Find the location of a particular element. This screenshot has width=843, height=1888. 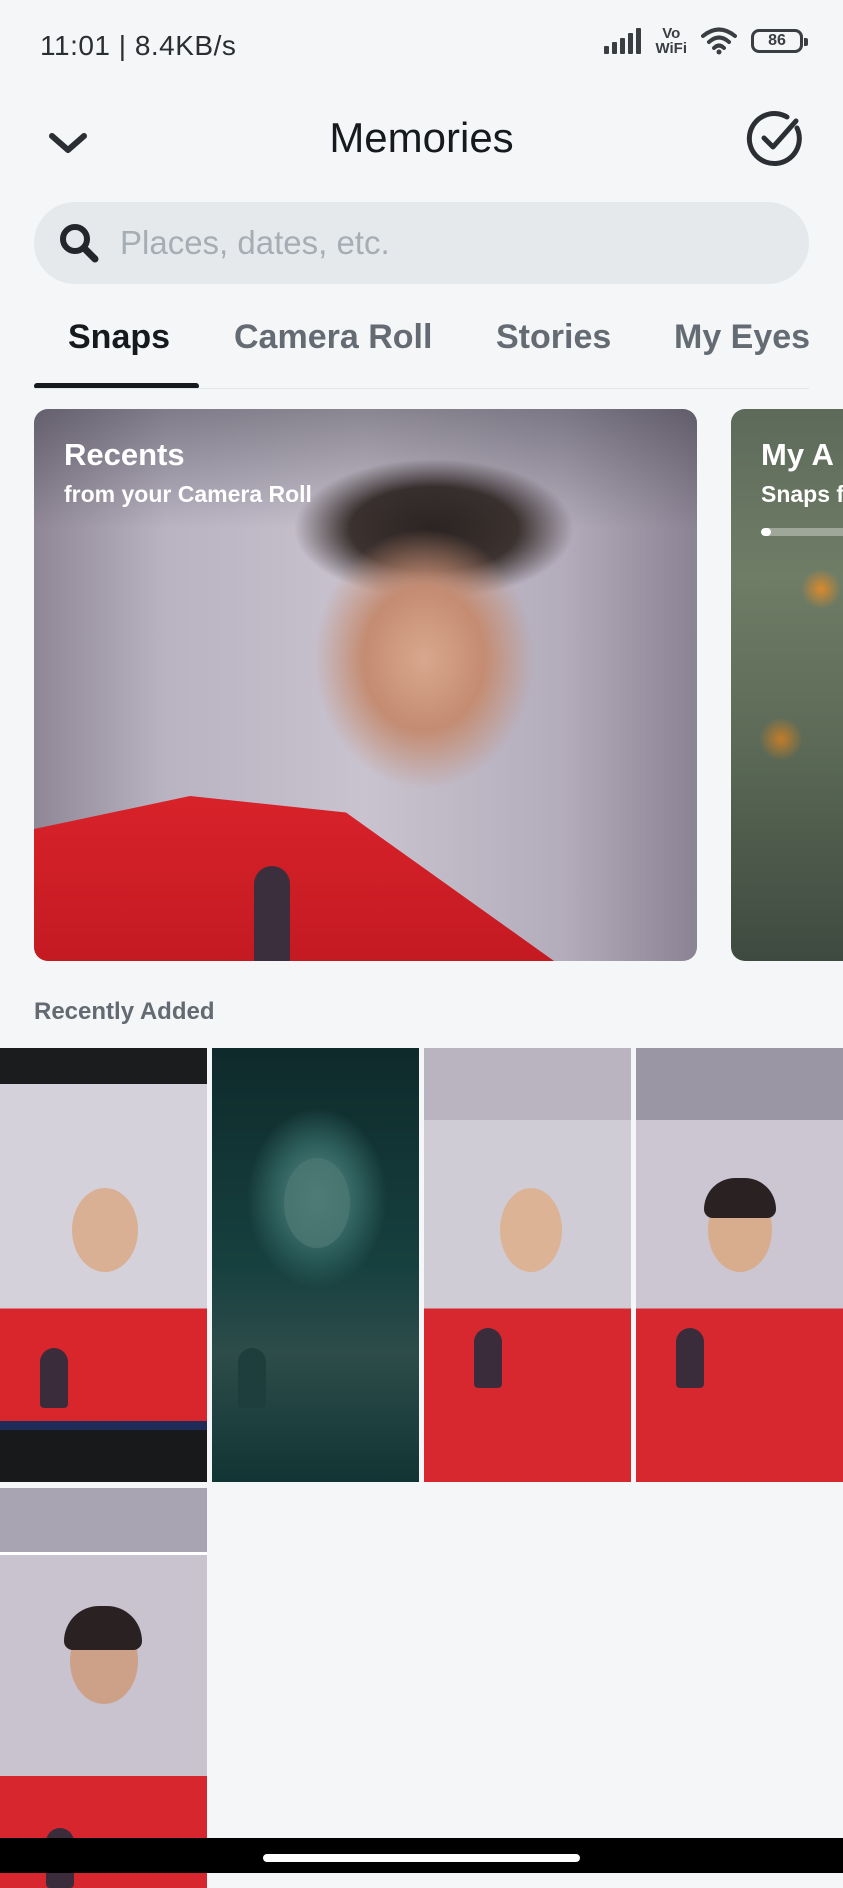

tab-camera-roll: Camera Roll is located at coordinates (333, 337).